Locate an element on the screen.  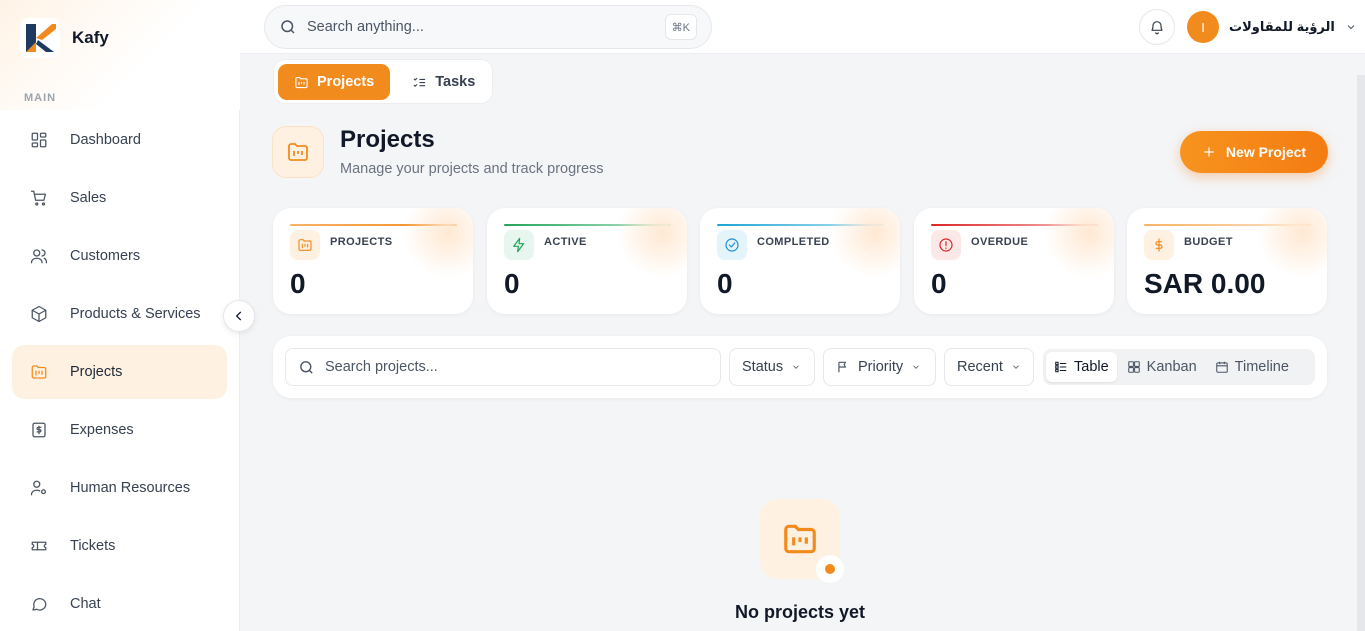
alert-circle-icon is located at coordinates (946, 245).